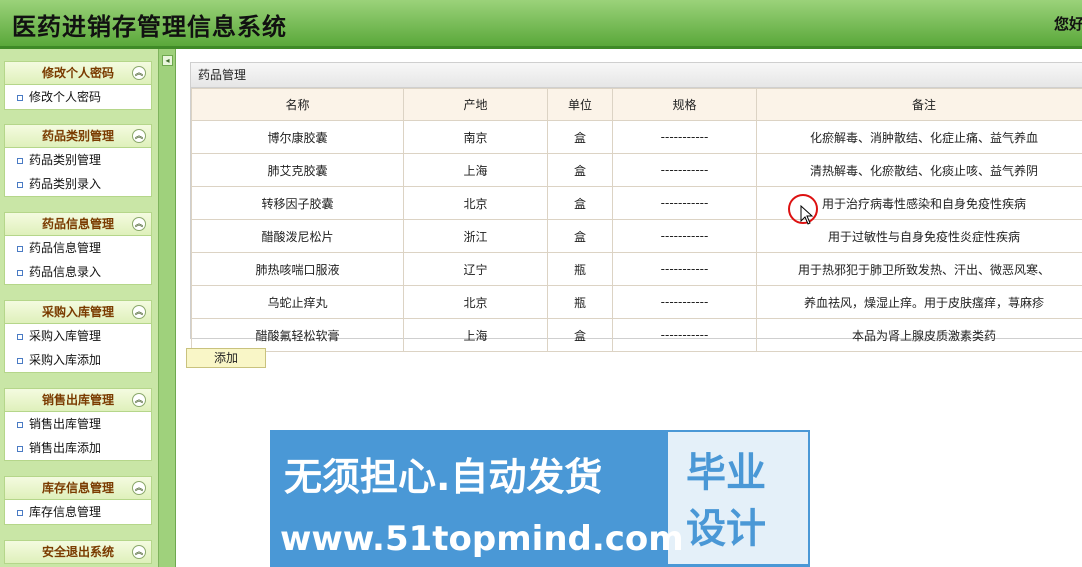 This screenshot has width=1082, height=567. I want to click on sidebar-item-category-manage: 药品类别管理, so click(78, 160).